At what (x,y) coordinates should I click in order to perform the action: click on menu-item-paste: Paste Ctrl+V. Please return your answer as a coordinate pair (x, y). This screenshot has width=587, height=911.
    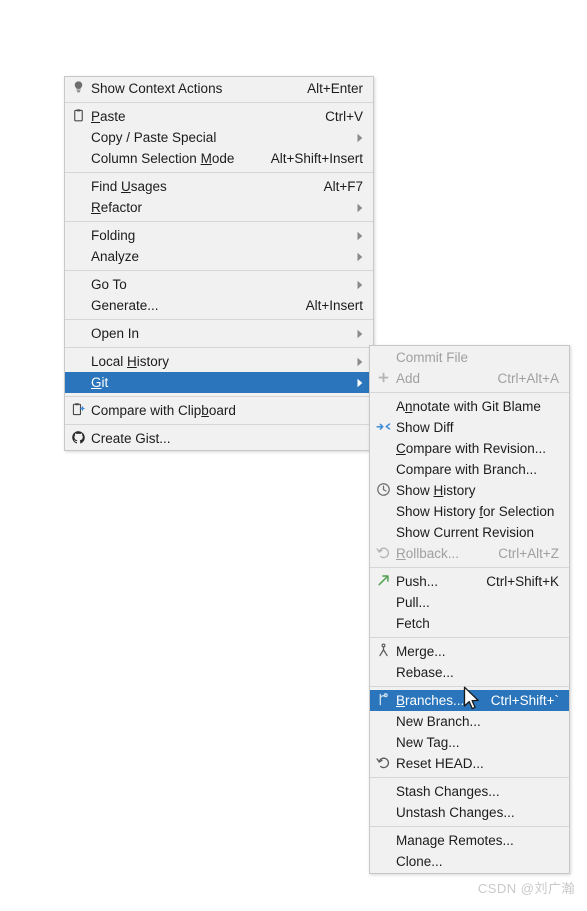
    Looking at the image, I should click on (219, 116).